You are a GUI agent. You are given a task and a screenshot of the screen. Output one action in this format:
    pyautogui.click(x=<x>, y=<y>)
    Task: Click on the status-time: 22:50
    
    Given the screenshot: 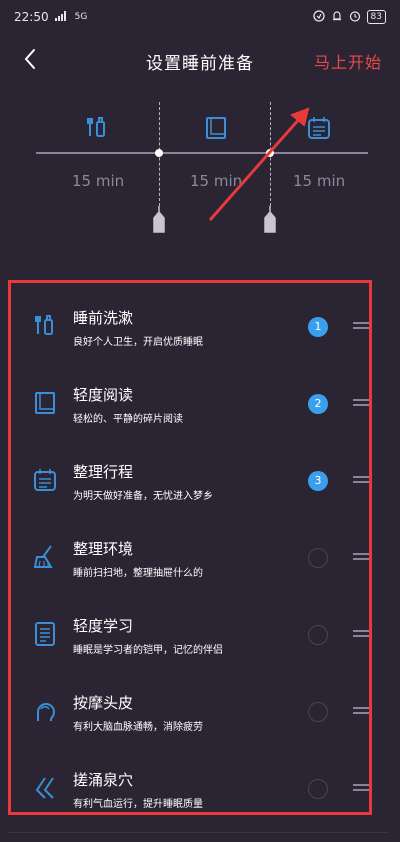 What is the action you would take?
    pyautogui.click(x=31, y=17)
    